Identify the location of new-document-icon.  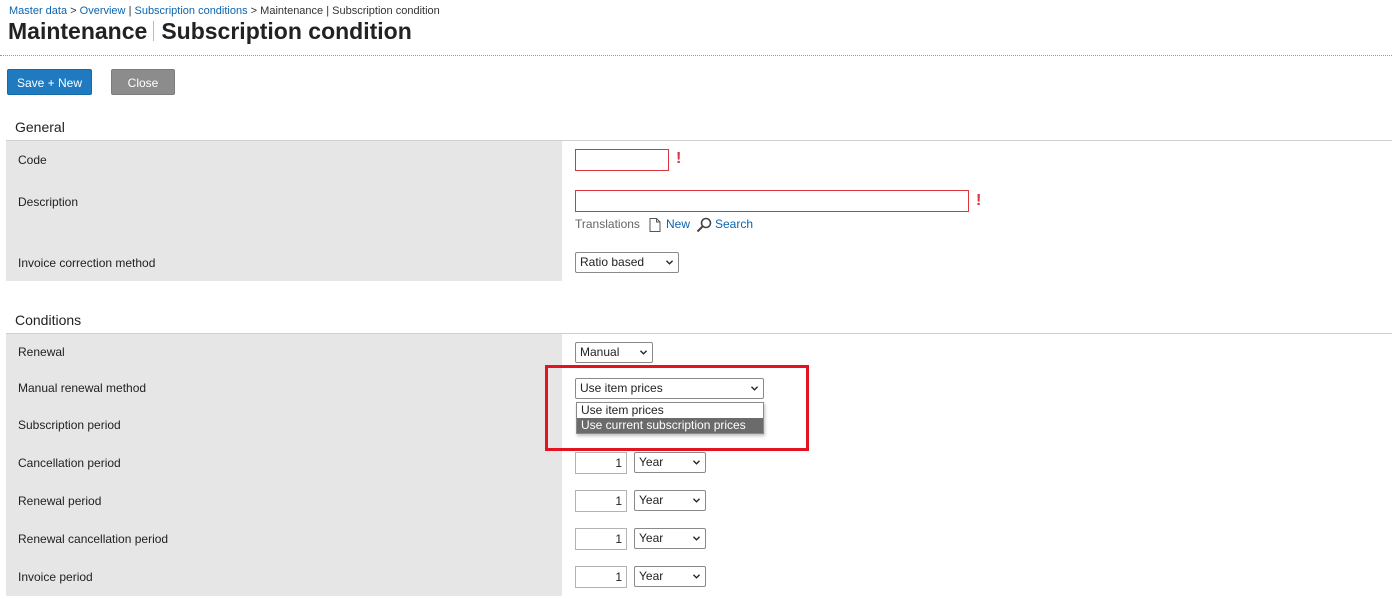
(655, 225).